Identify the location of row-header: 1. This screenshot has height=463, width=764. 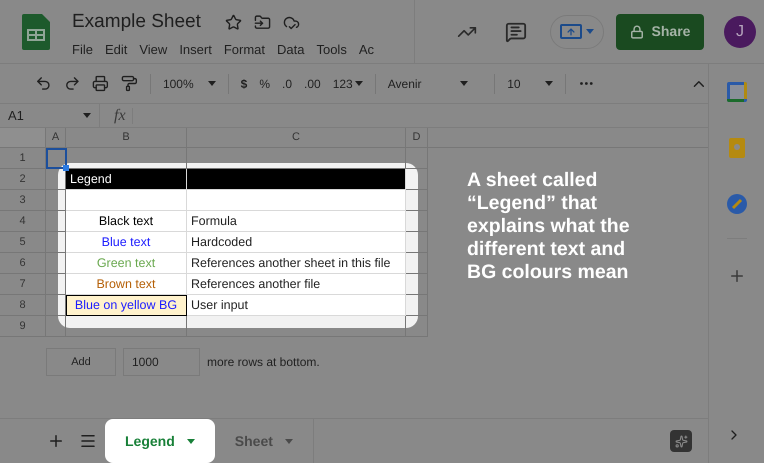
(23, 158).